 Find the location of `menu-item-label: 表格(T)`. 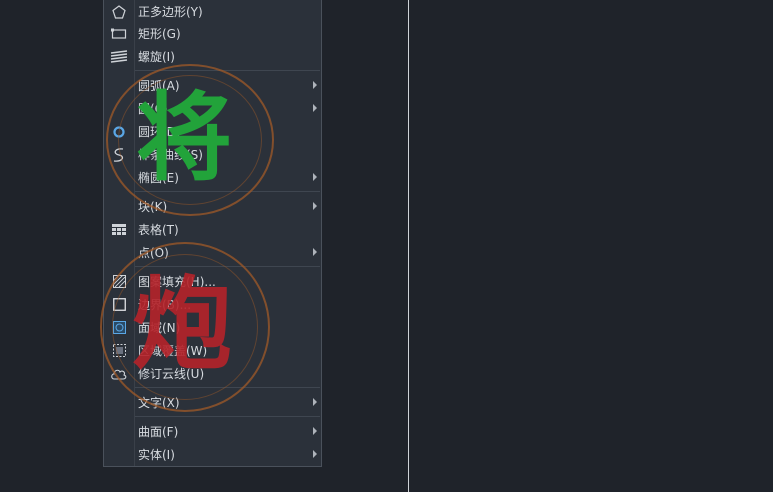

menu-item-label: 表格(T) is located at coordinates (158, 230).